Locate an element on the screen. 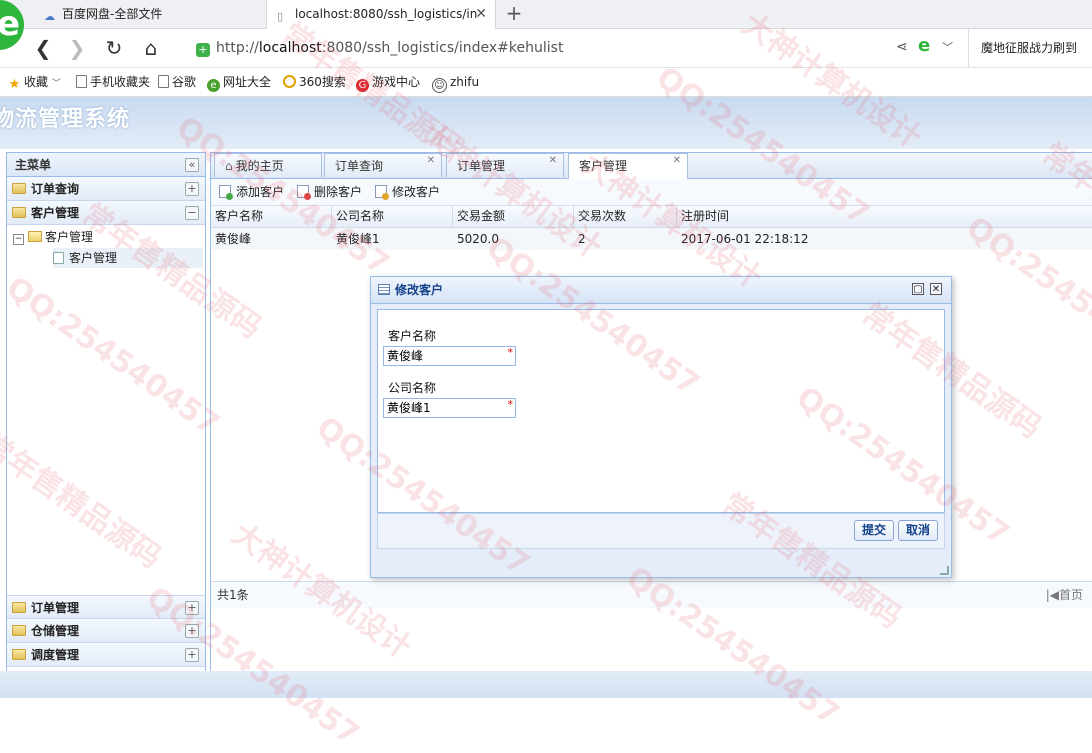  bookmark-360-search: 360搜索 is located at coordinates (314, 82).